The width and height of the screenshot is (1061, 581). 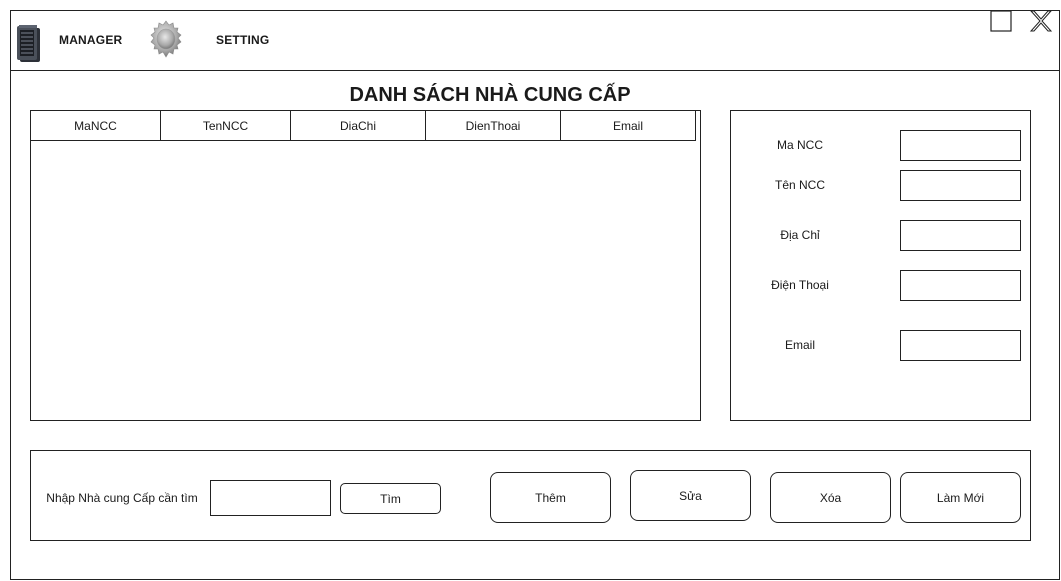 I want to click on ten-ncc-label: Tên NCC, so click(x=799, y=185).